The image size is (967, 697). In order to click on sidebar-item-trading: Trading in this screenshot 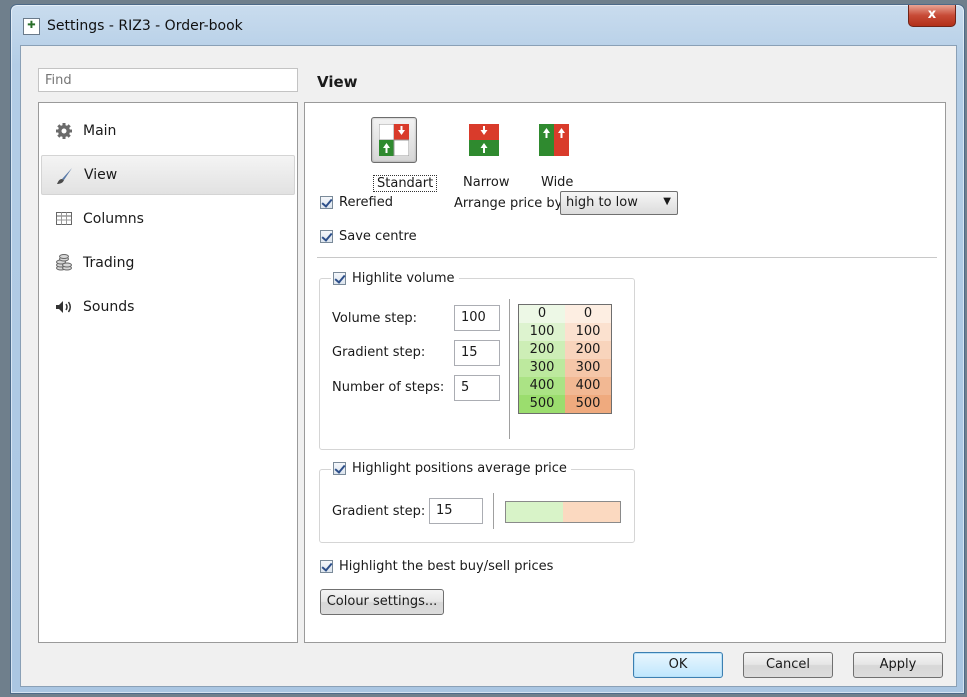, I will do `click(168, 263)`.